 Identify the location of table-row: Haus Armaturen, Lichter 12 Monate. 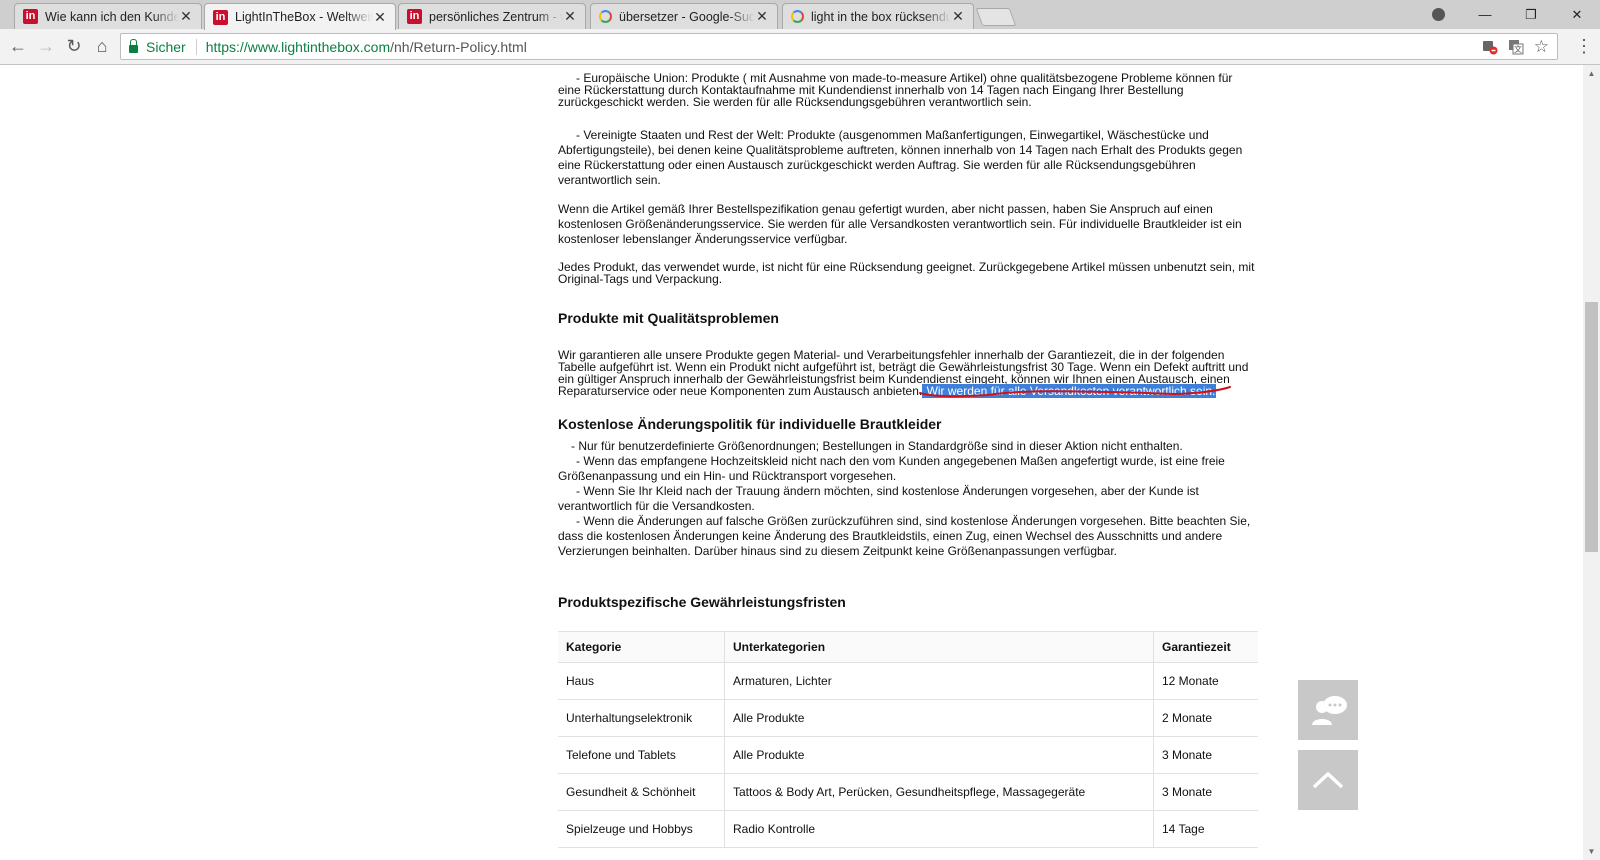
(908, 681).